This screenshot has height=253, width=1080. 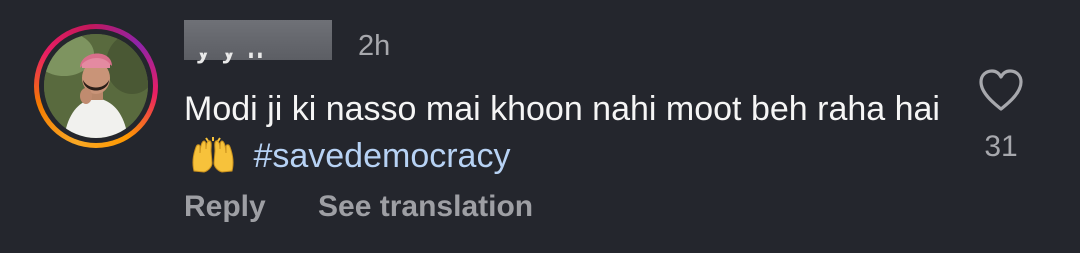 What do you see at coordinates (425, 207) in the screenshot?
I see `see-translation-button: See translation` at bounding box center [425, 207].